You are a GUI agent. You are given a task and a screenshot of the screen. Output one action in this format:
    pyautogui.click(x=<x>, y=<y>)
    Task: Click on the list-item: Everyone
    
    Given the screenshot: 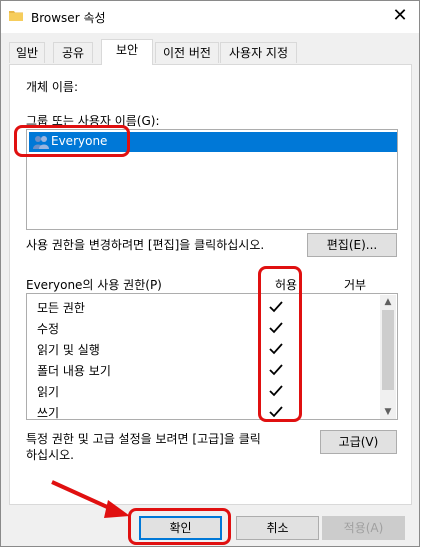 What is the action you would take?
    pyautogui.click(x=213, y=142)
    